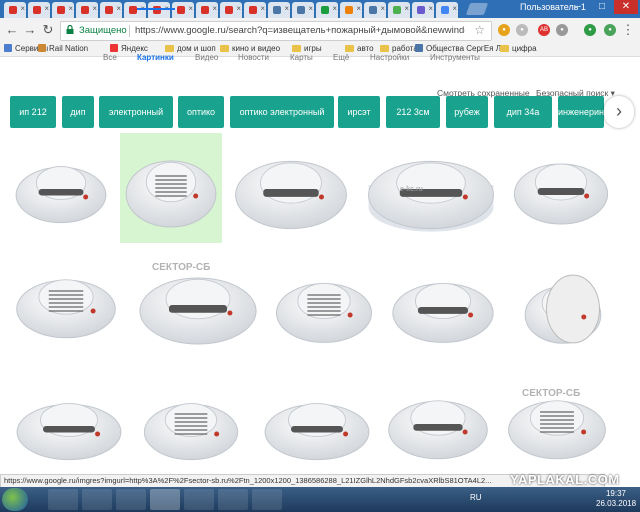 This screenshot has height=512, width=640. Describe the element at coordinates (78, 112) in the screenshot. I see `chip: дип` at that location.